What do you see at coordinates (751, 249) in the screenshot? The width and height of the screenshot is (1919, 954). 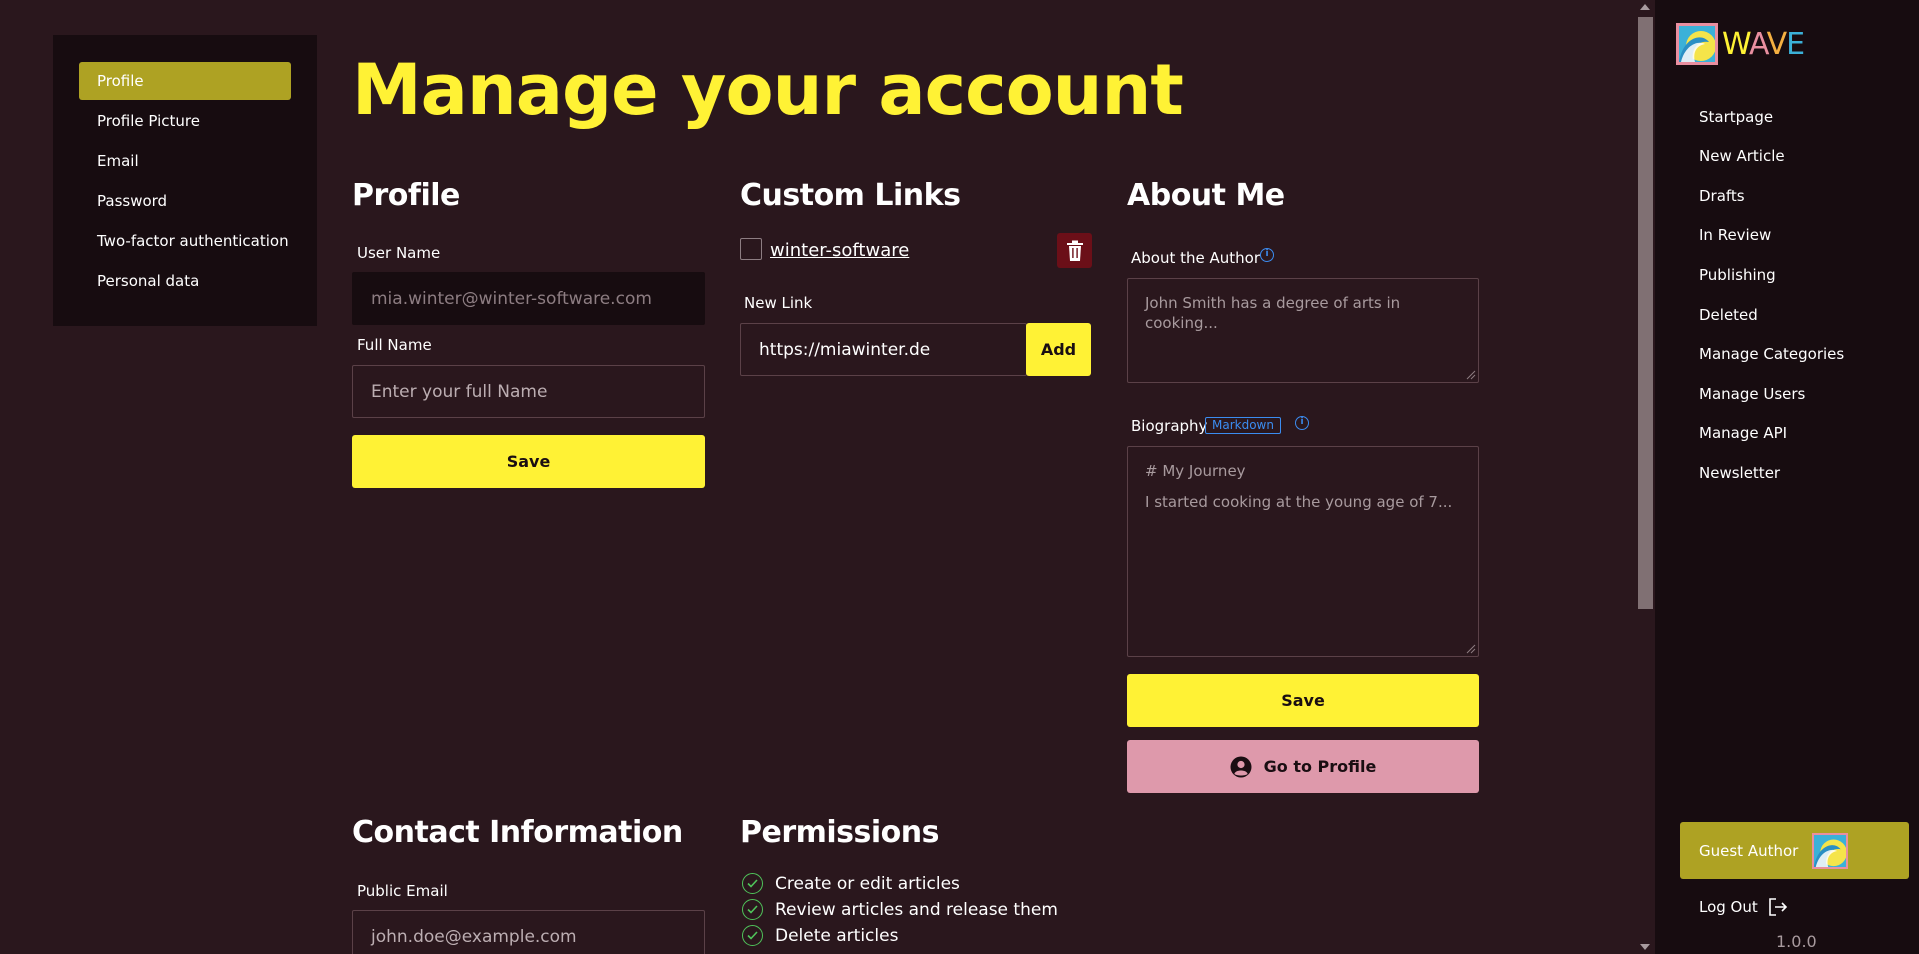 I see `link-checkbox` at bounding box center [751, 249].